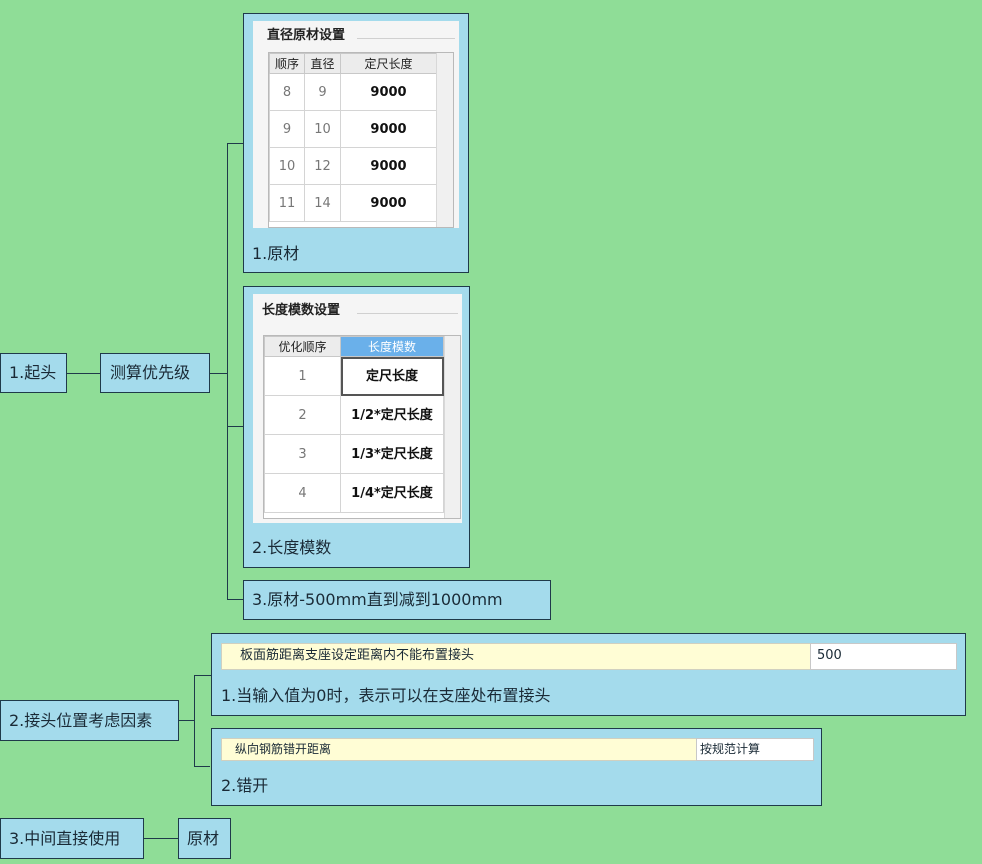  I want to click on node-label: 1.起头, so click(33, 372).